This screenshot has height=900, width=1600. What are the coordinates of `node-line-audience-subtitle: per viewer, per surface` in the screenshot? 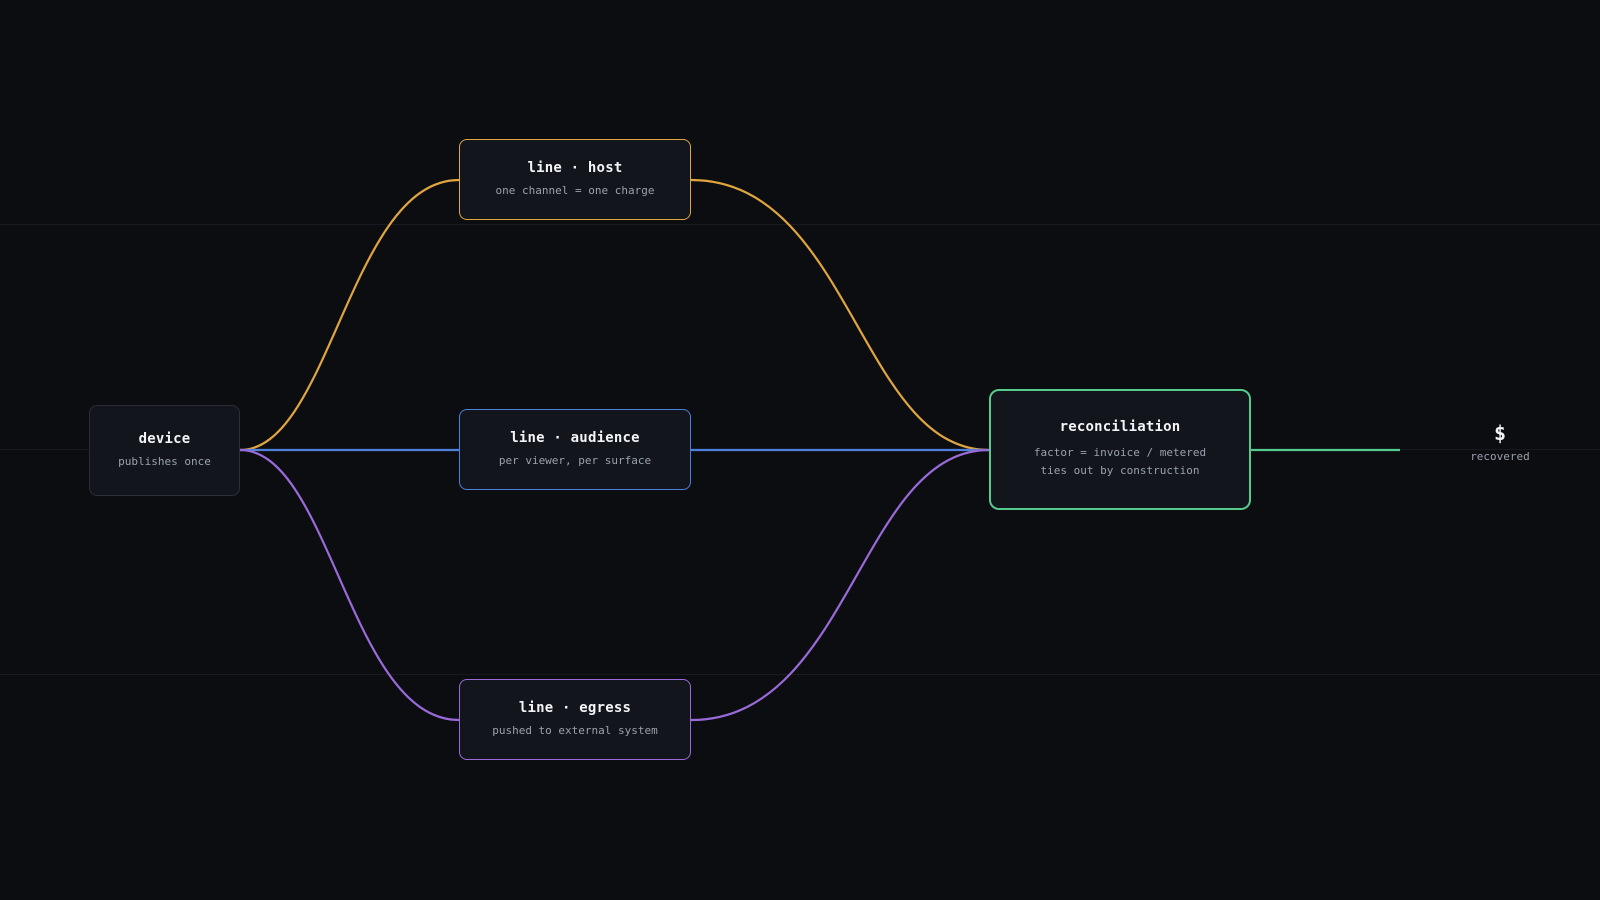 It's located at (575, 460).